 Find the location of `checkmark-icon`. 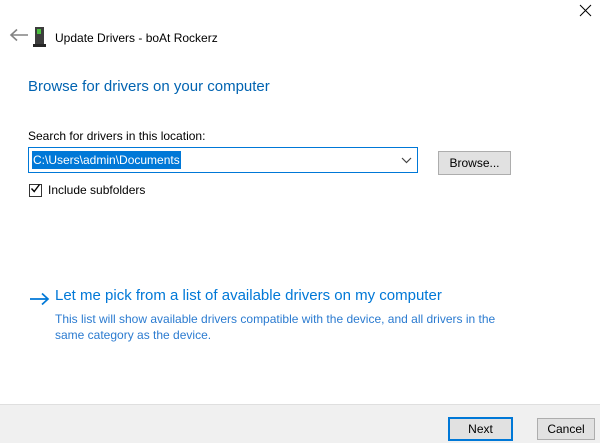

checkmark-icon is located at coordinates (35, 190).